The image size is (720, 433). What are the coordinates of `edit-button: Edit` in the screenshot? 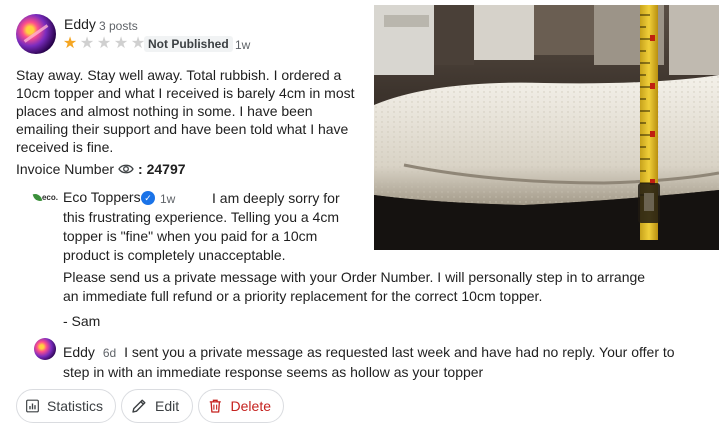 It's located at (157, 406).